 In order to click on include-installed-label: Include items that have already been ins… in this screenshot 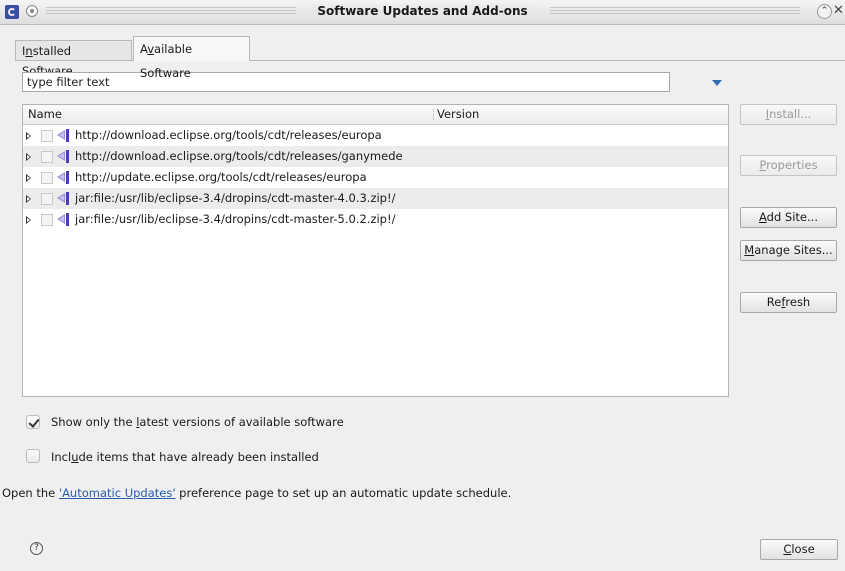, I will do `click(185, 457)`.